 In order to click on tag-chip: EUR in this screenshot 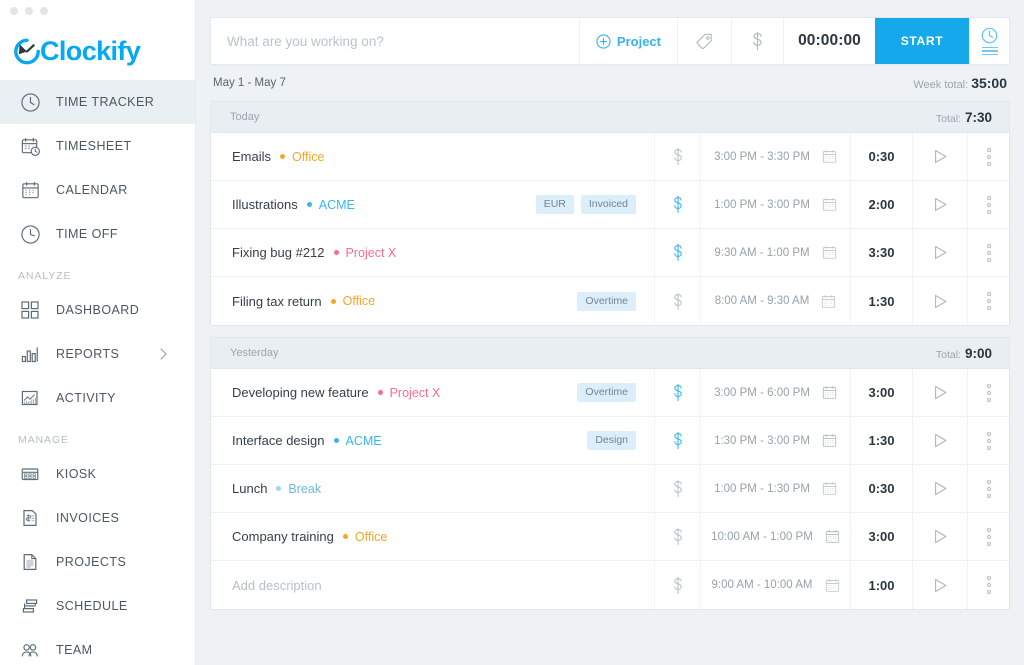, I will do `click(554, 204)`.